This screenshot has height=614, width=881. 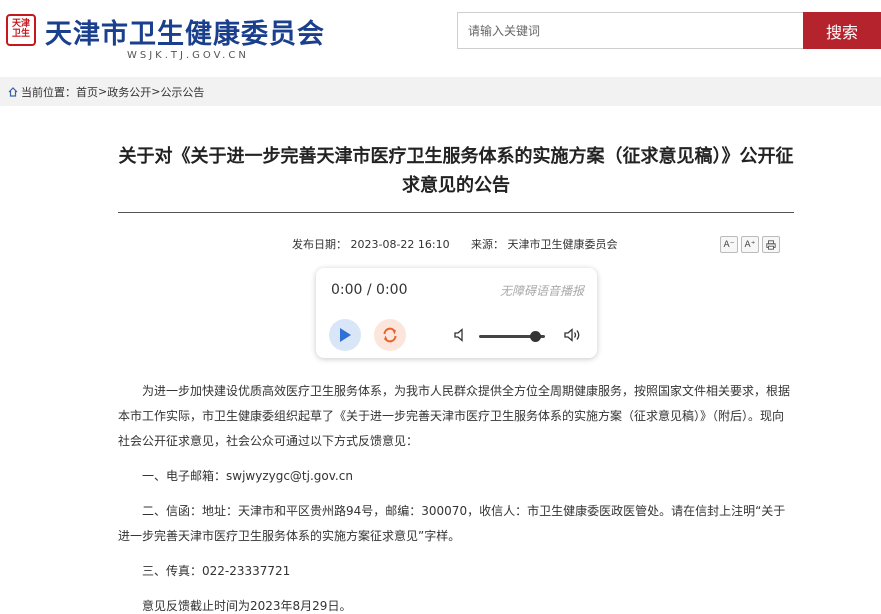 What do you see at coordinates (630, 30) in the screenshot?
I see `search-input` at bounding box center [630, 30].